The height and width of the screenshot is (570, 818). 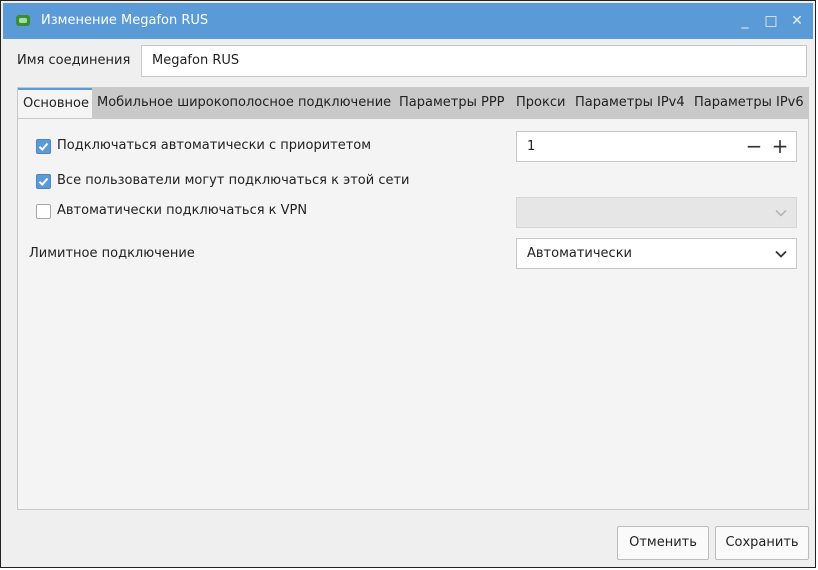 I want to click on priority-value: 1, so click(x=531, y=146).